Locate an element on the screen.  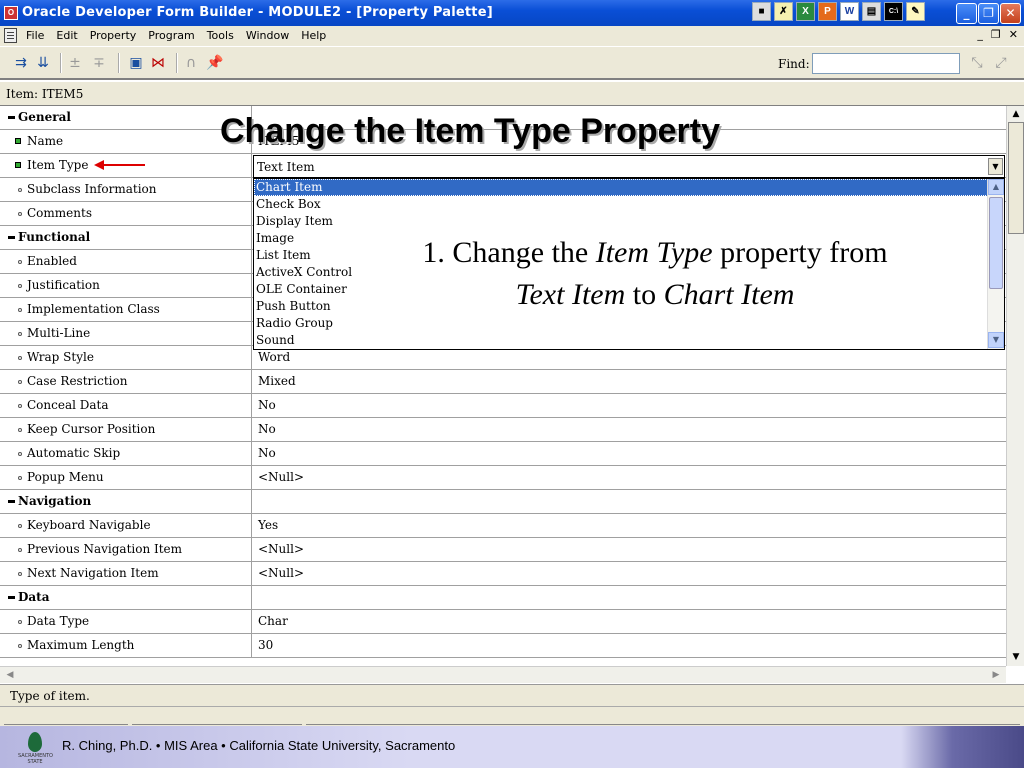
find-label: Find: is located at coordinates (794, 64).